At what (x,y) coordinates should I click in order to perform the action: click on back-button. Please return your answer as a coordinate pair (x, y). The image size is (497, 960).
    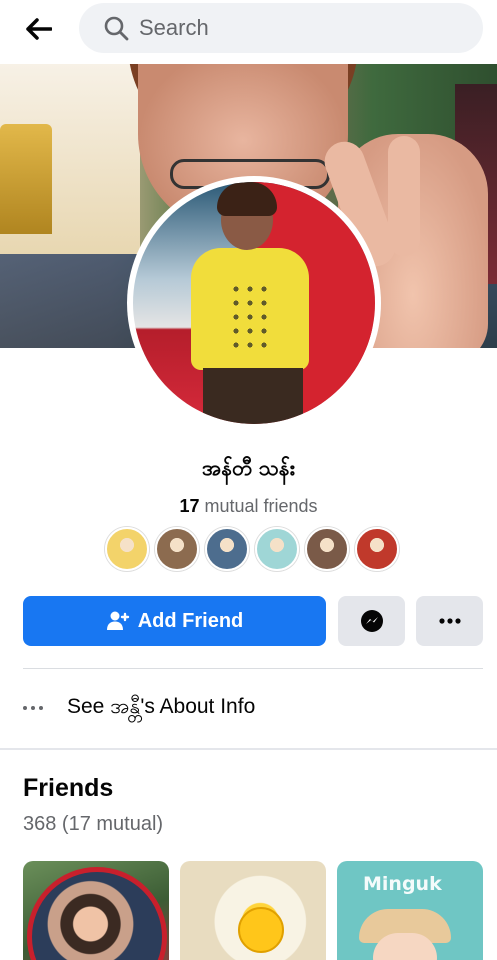
    Looking at the image, I should click on (39, 29).